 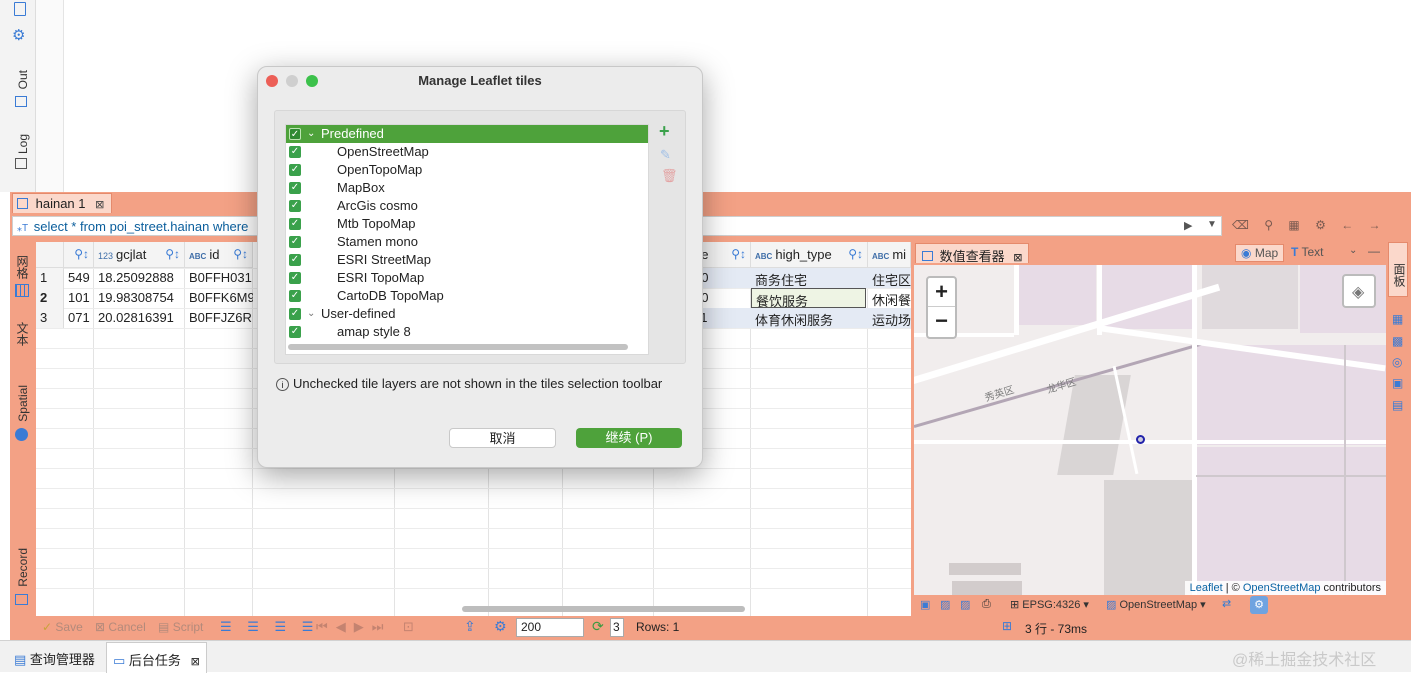 What do you see at coordinates (120, 627) in the screenshot?
I see `cancel-button: ⊠ Cancel` at bounding box center [120, 627].